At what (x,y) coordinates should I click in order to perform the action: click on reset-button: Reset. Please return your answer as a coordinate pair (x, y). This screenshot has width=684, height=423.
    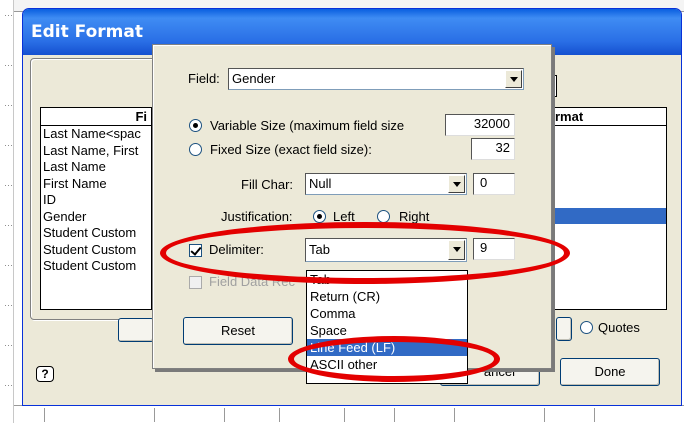
    Looking at the image, I should click on (238, 331).